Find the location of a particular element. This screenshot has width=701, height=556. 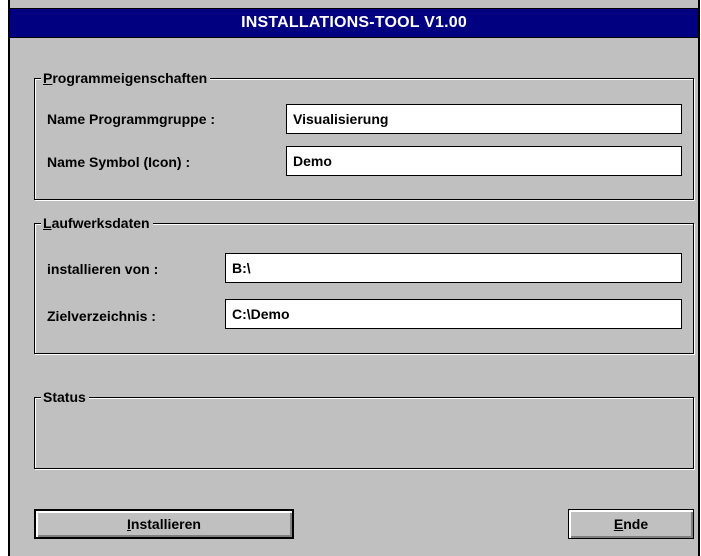

target-dir-label: Zielverzeichnis : is located at coordinates (101, 316).